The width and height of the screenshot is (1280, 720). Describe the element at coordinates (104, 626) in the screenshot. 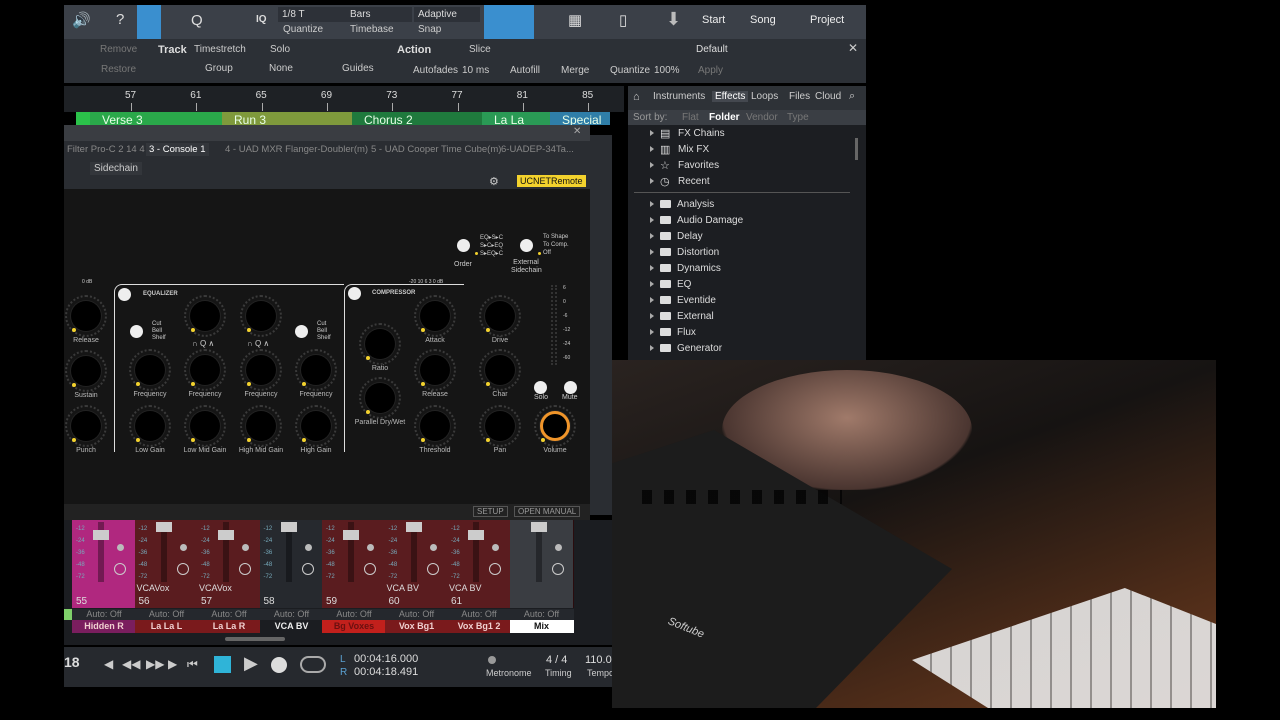

I see `channel-name: Hidden R` at that location.